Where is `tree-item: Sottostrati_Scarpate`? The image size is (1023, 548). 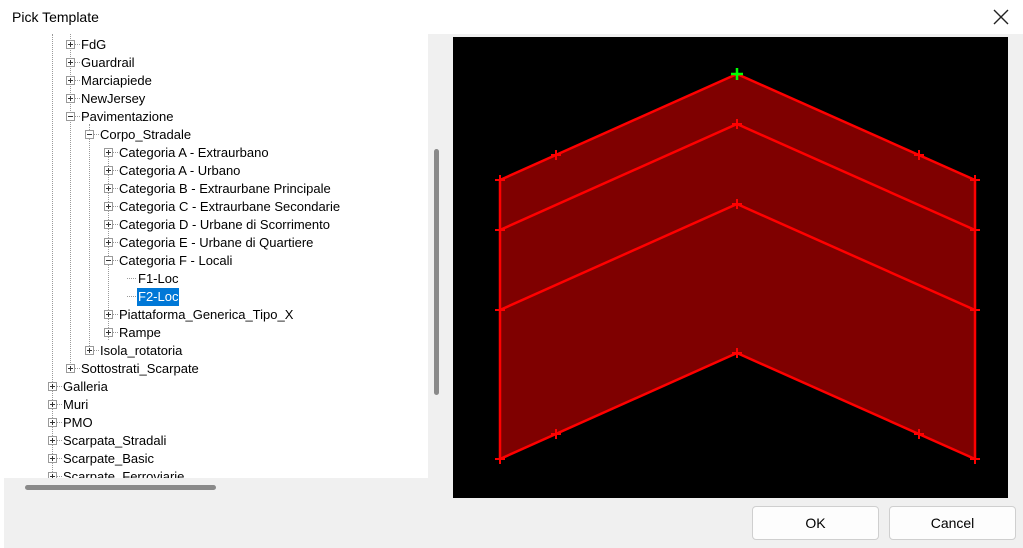 tree-item: Sottostrati_Scarpate is located at coordinates (214, 369).